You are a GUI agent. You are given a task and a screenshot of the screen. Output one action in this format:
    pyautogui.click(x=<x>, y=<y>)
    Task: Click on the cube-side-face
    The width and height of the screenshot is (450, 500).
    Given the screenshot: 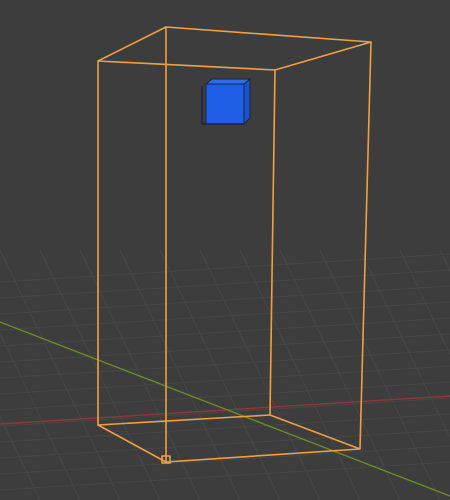 What is the action you would take?
    pyautogui.click(x=247, y=101)
    